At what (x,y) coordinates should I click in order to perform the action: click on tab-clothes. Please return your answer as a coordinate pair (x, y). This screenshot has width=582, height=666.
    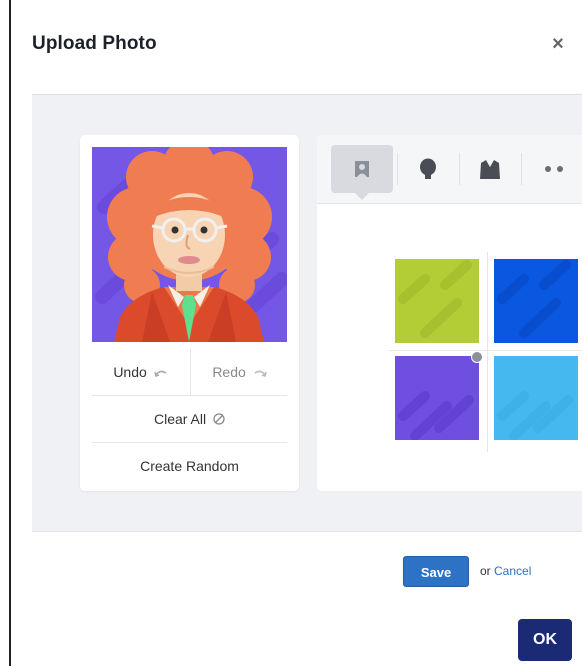
    Looking at the image, I should click on (490, 169).